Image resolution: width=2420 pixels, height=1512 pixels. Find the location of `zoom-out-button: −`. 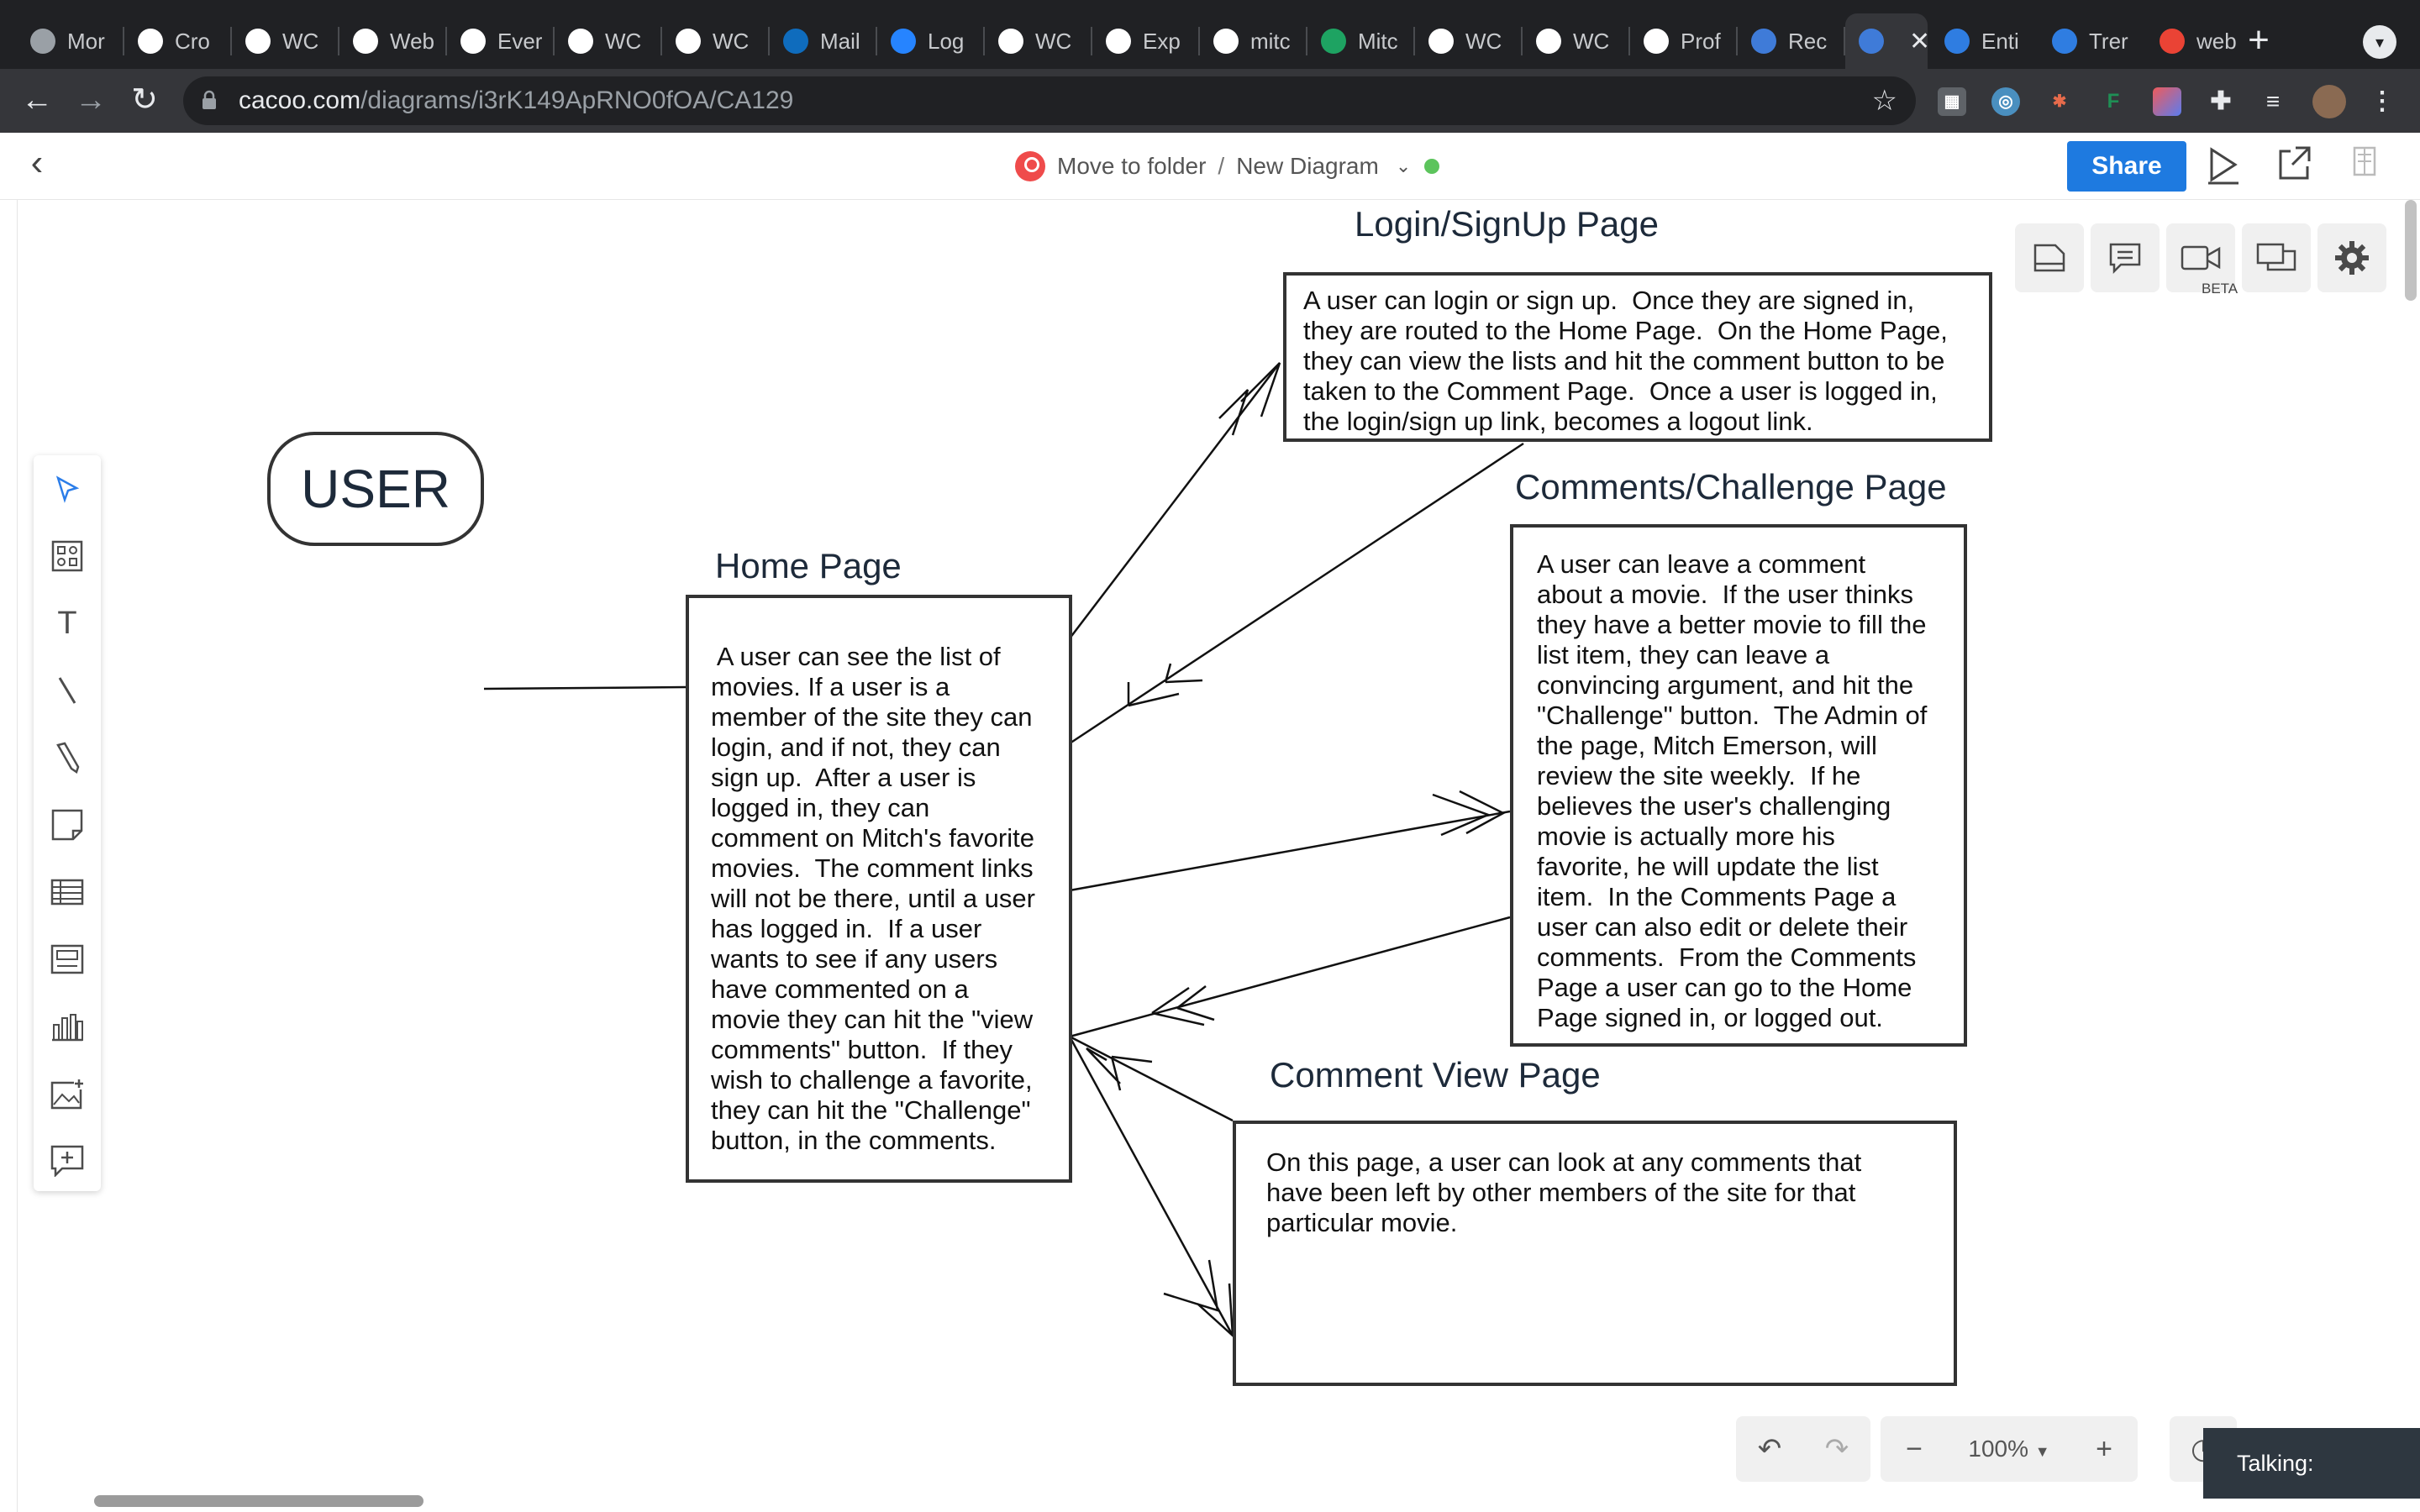

zoom-out-button: − is located at coordinates (1915, 1449).